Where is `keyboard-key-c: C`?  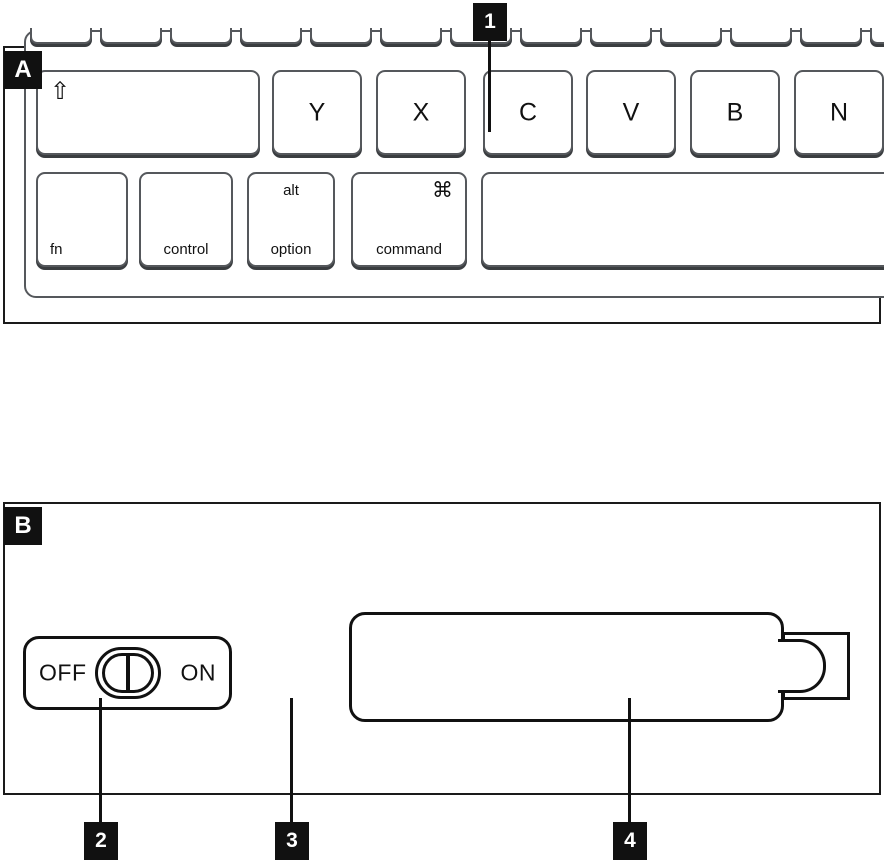 keyboard-key-c: C is located at coordinates (528, 112).